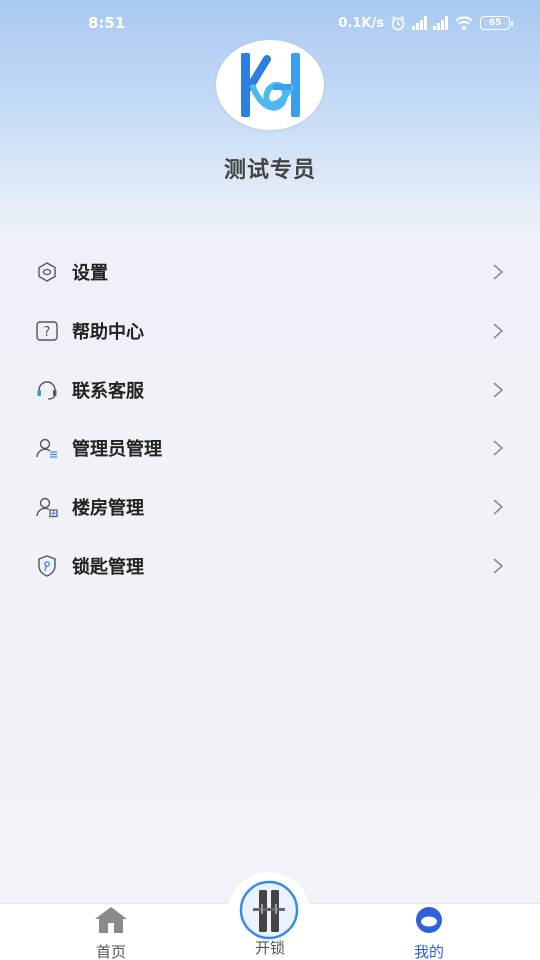 This screenshot has height=960, width=540. Describe the element at coordinates (270, 331) in the screenshot. I see `menu-item-help-center: ? 帮助中心` at that location.